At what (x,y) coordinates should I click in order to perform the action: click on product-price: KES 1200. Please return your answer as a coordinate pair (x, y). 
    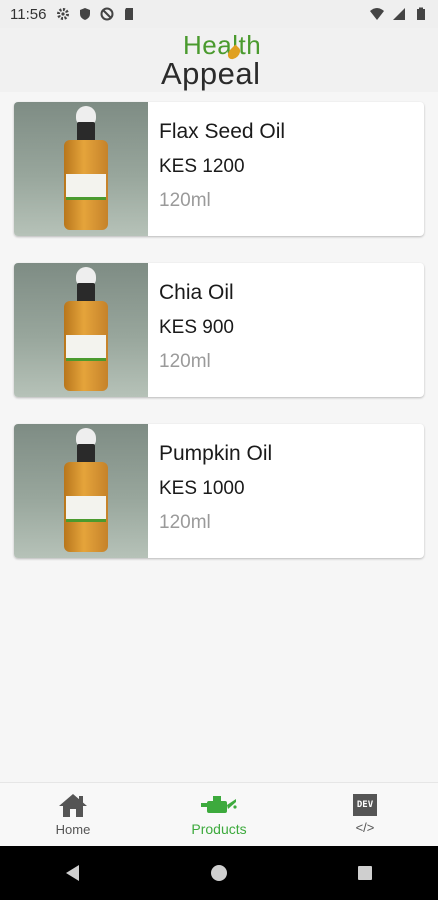
    Looking at the image, I should click on (202, 166).